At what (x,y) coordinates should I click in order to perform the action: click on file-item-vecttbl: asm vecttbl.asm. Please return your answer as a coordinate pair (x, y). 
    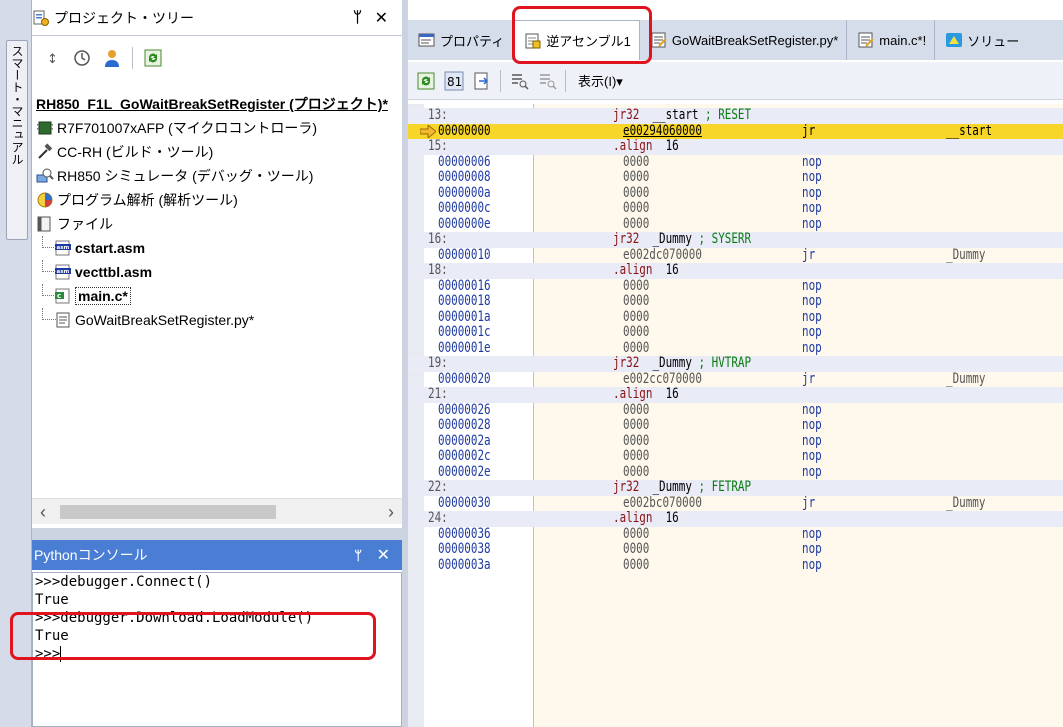
    Looking at the image, I should click on (217, 272).